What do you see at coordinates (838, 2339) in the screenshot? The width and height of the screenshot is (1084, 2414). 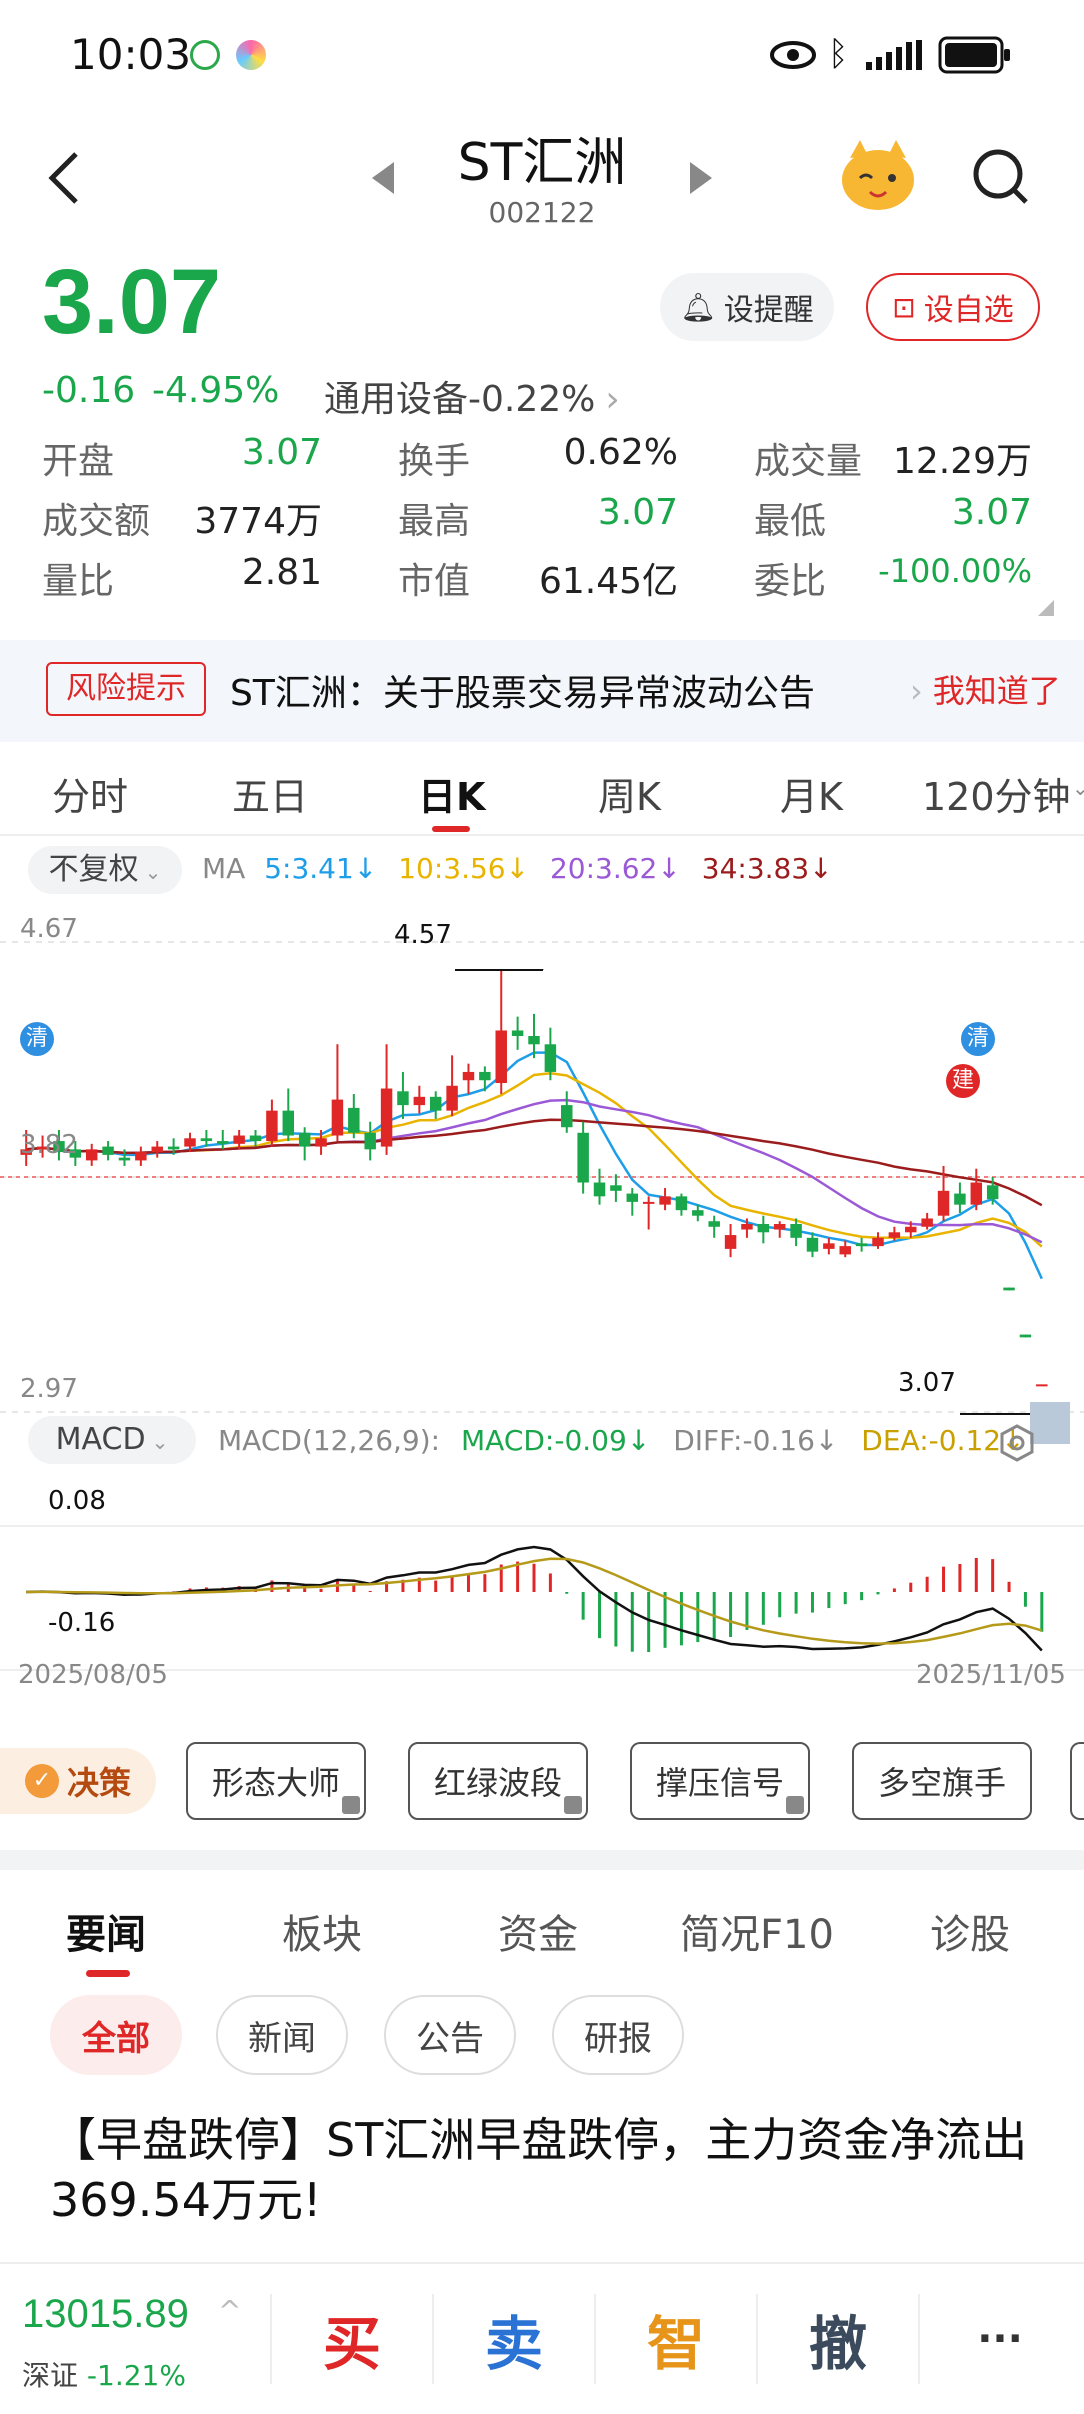 I see `cancel-order-button: 撤` at bounding box center [838, 2339].